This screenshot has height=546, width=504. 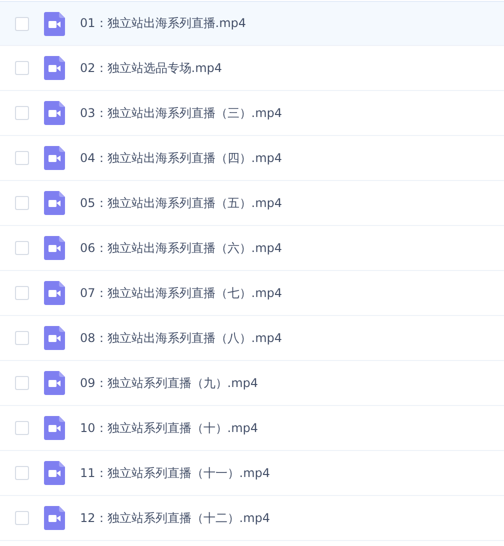 I want to click on file-name: 10：独立站系列直播（十）.mp4, so click(x=169, y=428).